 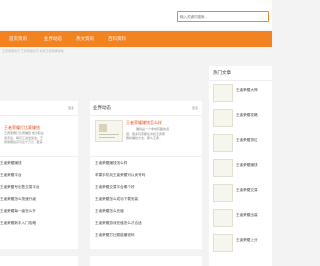 I want to click on hot-article-item: 王者荣耀排位, so click(x=241, y=145).